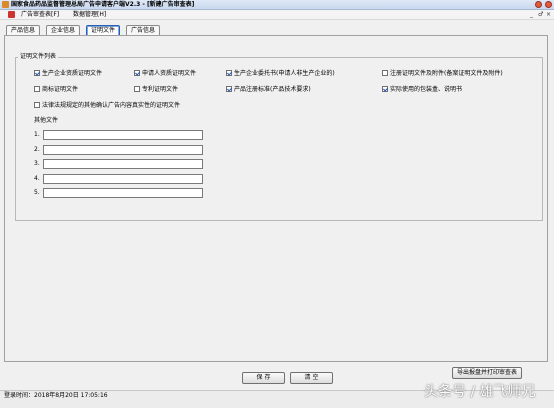 Image resolution: width=554 pixels, height=408 pixels. What do you see at coordinates (37, 134) in the screenshot?
I see `other-file-number: 1.` at bounding box center [37, 134].